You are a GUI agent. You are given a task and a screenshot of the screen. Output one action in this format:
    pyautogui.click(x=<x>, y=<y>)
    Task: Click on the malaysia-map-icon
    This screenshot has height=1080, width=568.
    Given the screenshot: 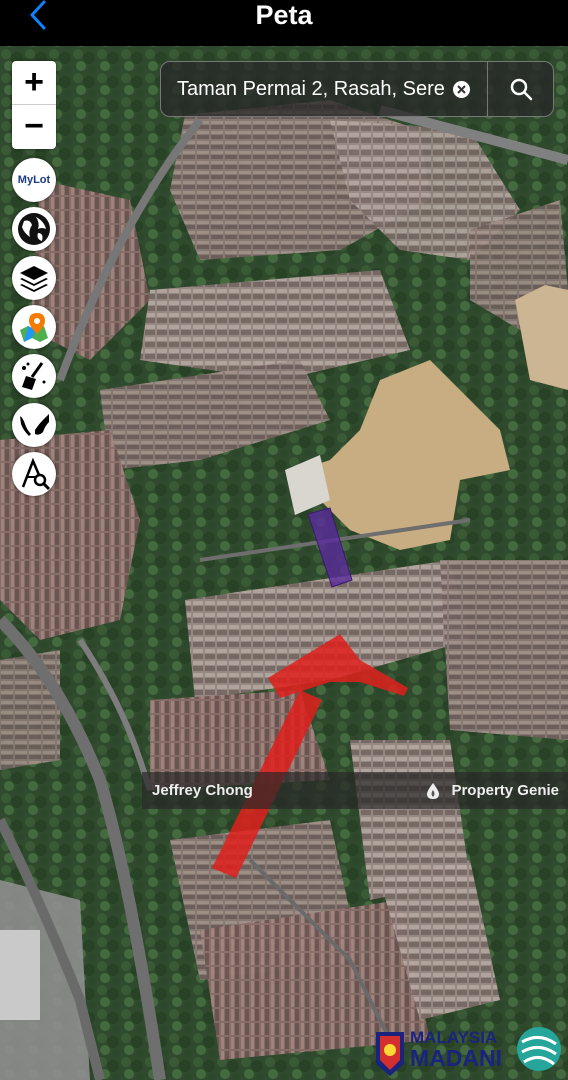 What is the action you would take?
    pyautogui.click(x=34, y=425)
    